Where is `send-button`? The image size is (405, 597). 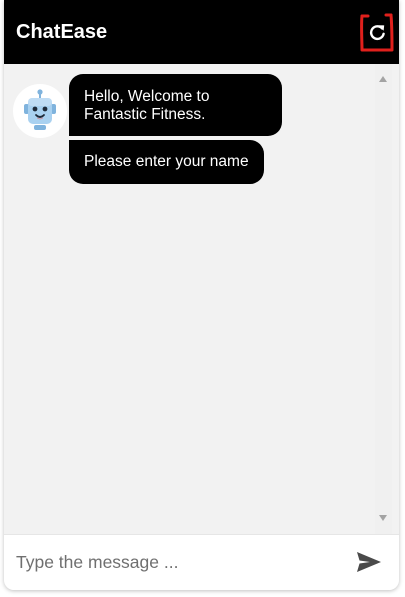
send-button is located at coordinates (369, 562).